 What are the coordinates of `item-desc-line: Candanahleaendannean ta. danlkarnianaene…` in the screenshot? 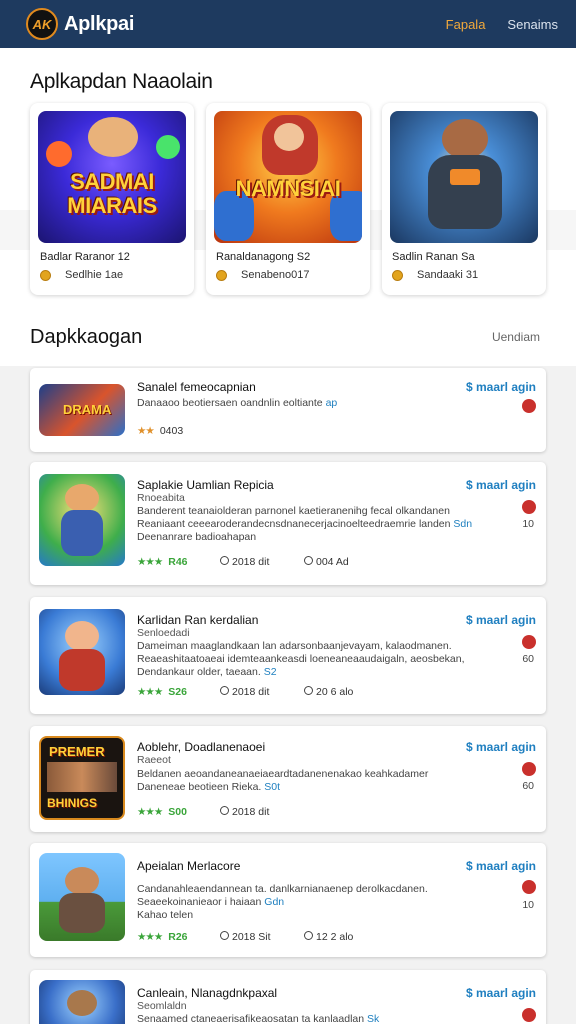 It's located at (282, 889).